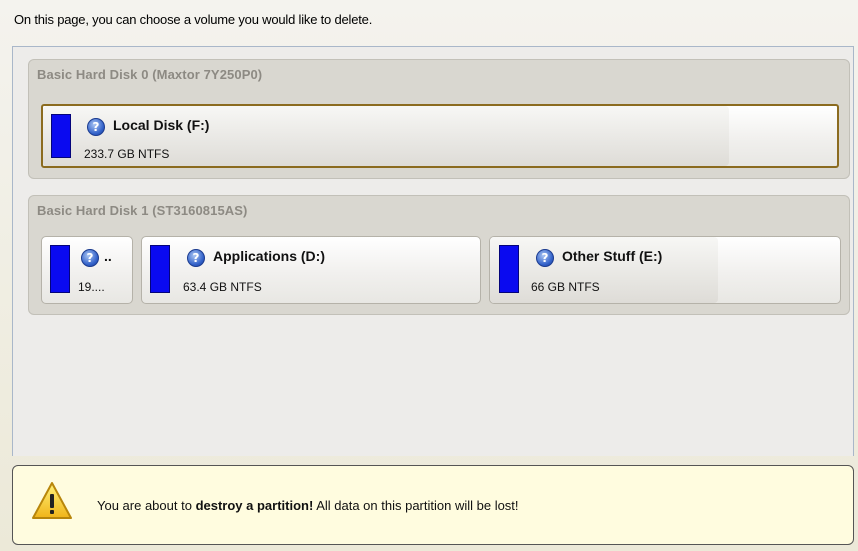 The width and height of the screenshot is (858, 551). What do you see at coordinates (146, 505) in the screenshot?
I see `warning-prefix: You are about to` at bounding box center [146, 505].